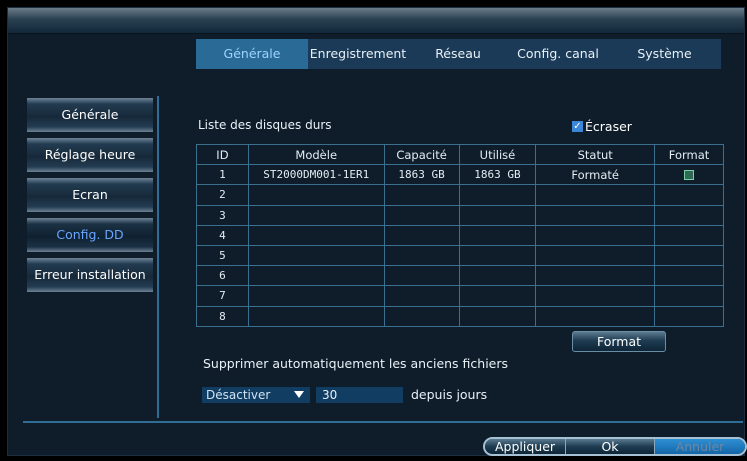  I want to click on table-row: 7, so click(460, 296).